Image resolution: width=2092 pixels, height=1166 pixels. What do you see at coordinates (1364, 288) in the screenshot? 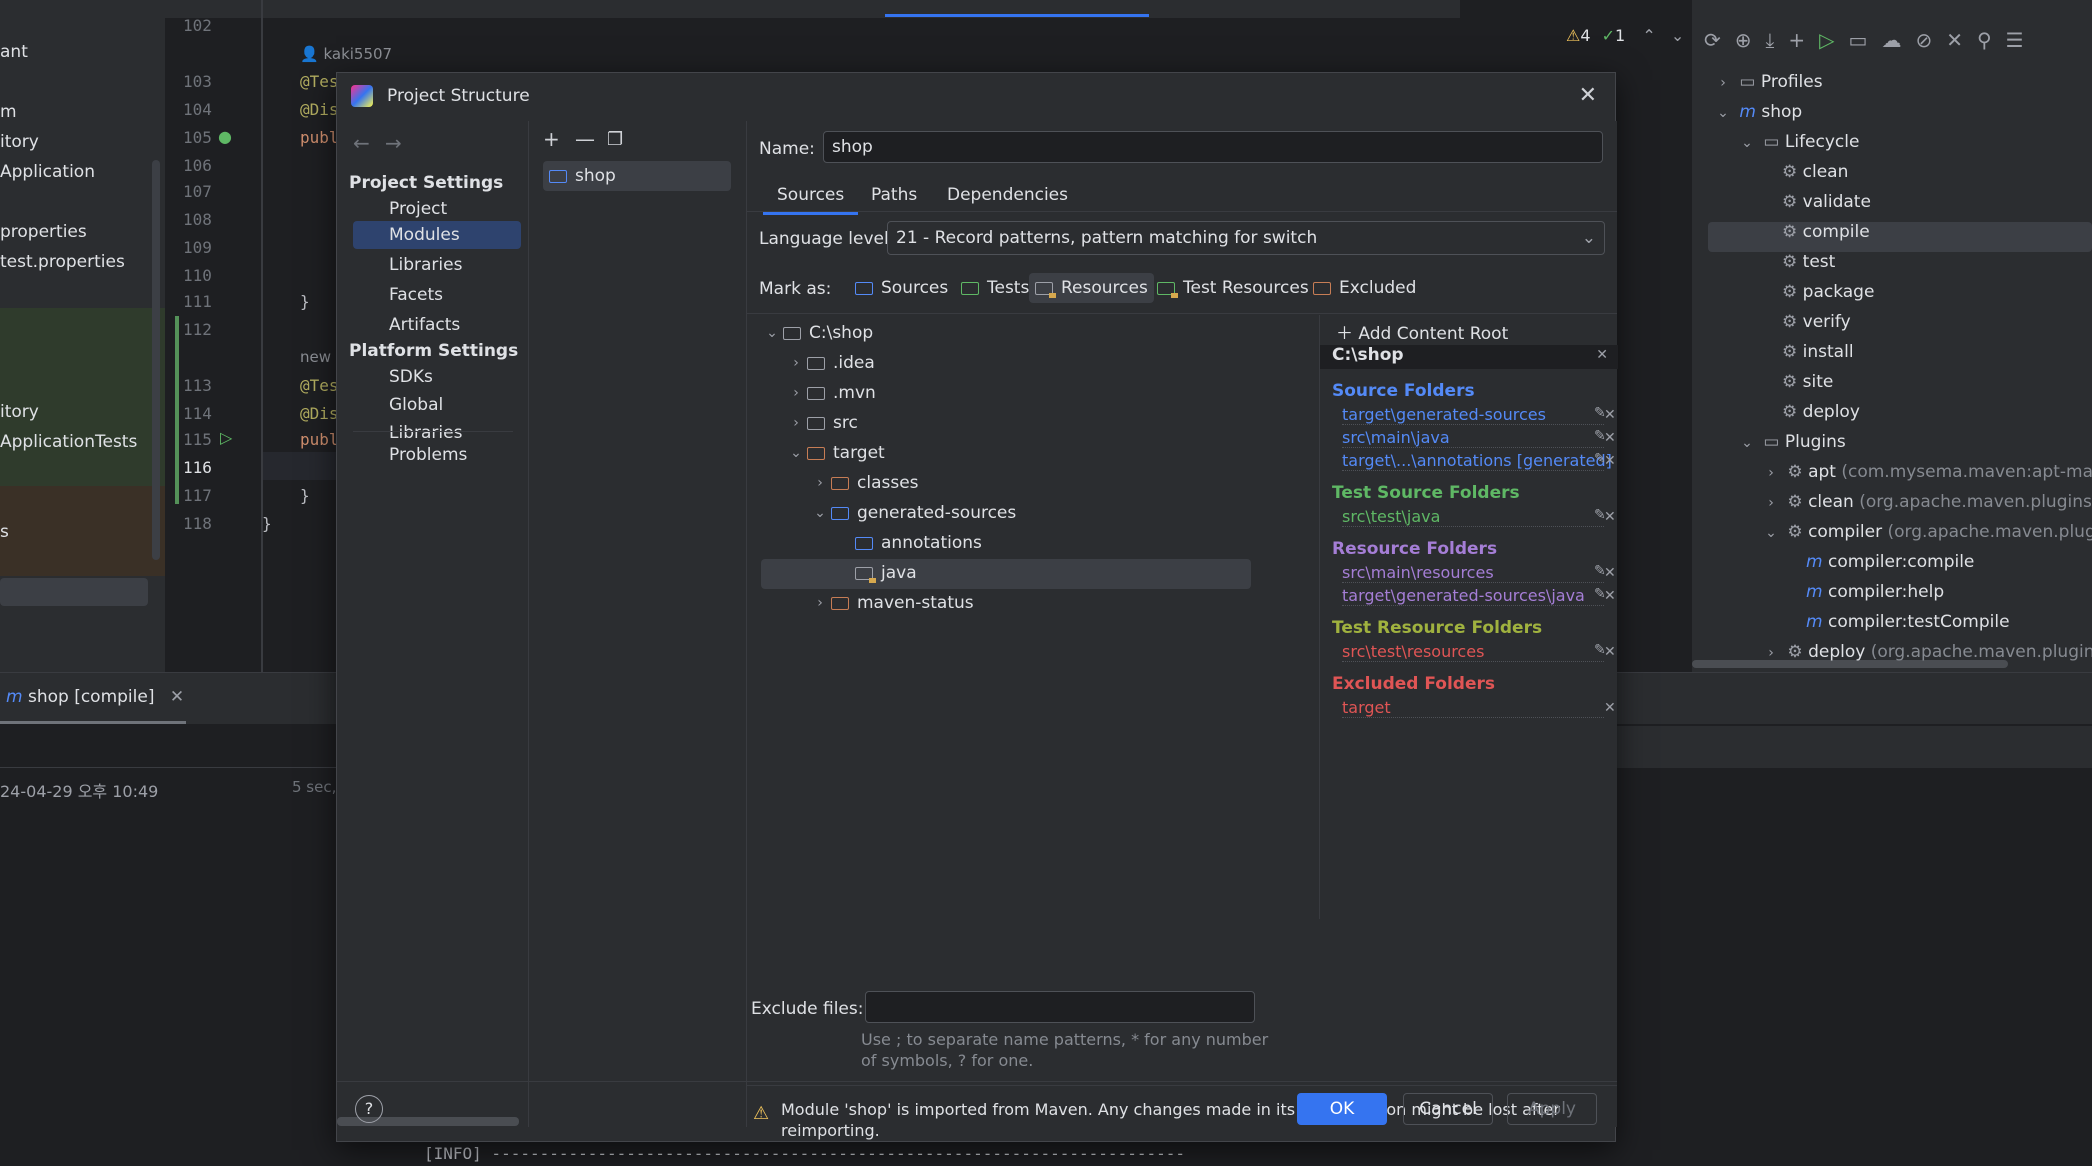
I see `mark-excluded-button: Excluded` at bounding box center [1364, 288].